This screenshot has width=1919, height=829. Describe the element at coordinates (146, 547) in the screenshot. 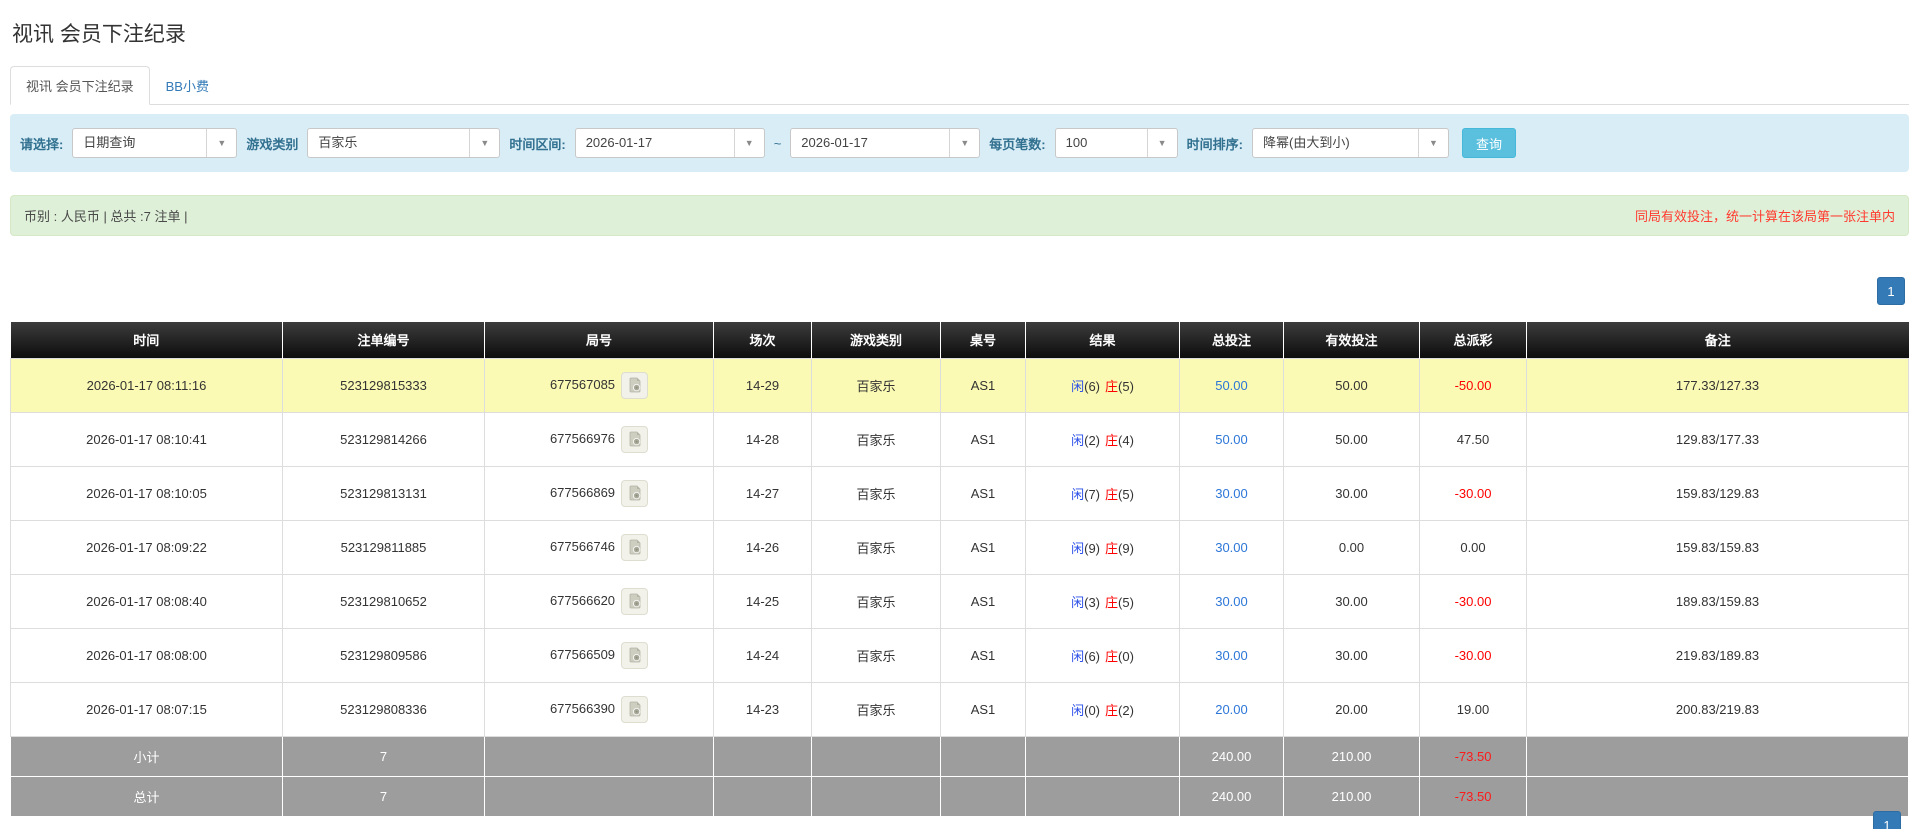

I see `cell-time: 2026-01-17 08:09:22` at that location.